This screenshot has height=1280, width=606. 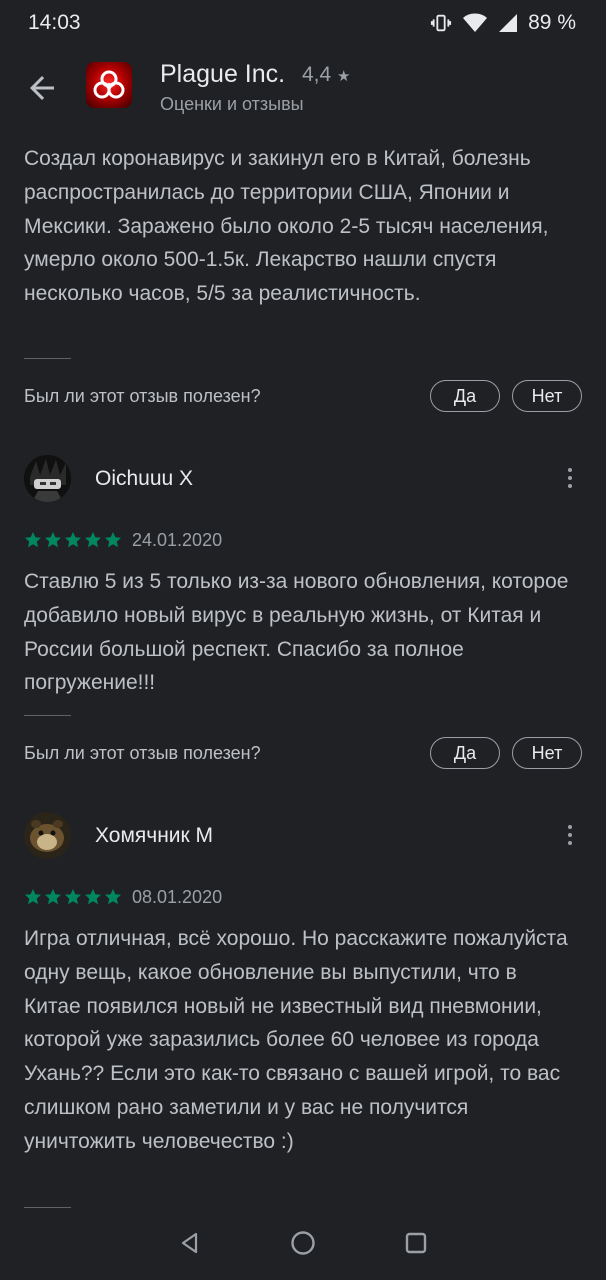 What do you see at coordinates (303, 1242) in the screenshot?
I see `circle-home-icon` at bounding box center [303, 1242].